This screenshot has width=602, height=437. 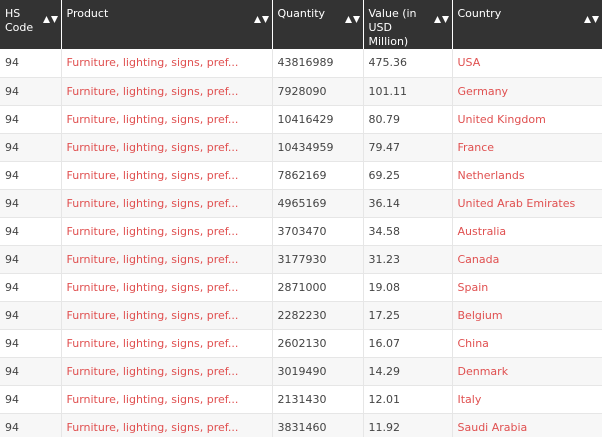 What do you see at coordinates (87, 13) in the screenshot?
I see `column-header-label: Product` at bounding box center [87, 13].